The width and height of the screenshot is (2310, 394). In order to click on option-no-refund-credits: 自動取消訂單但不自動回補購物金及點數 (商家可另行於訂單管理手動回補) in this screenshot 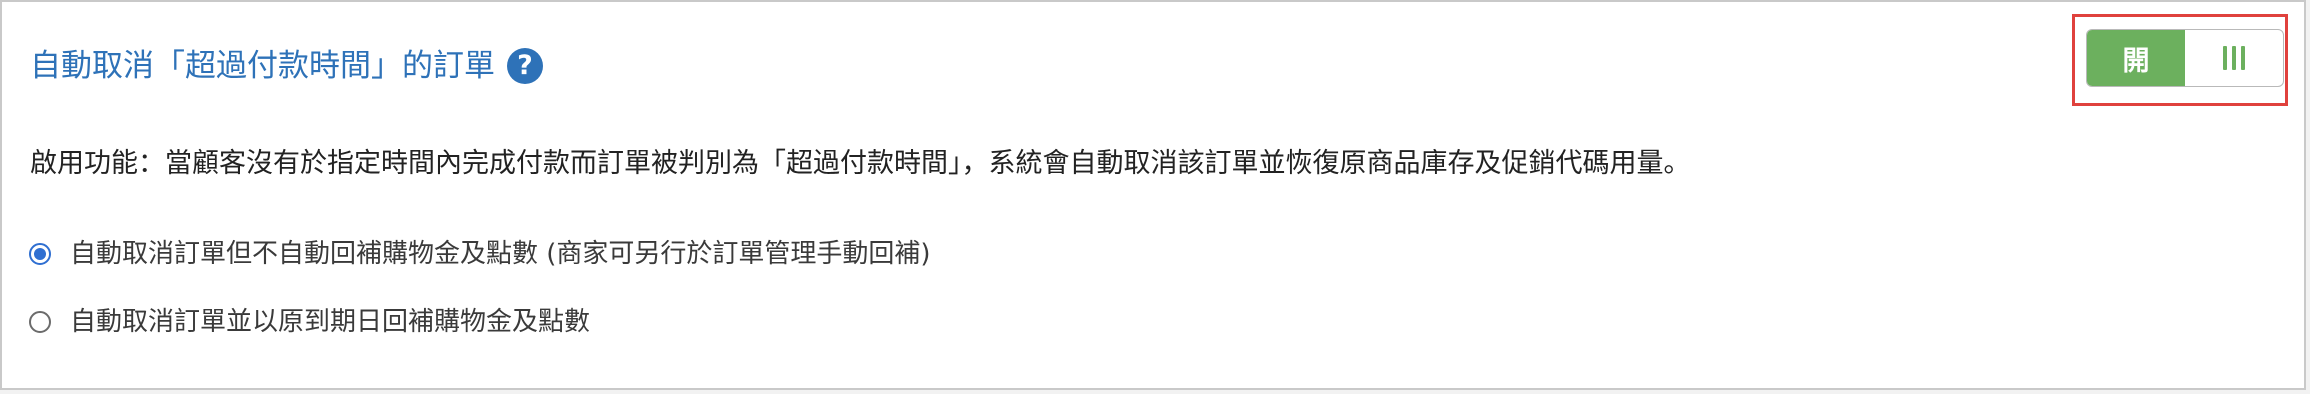, I will do `click(480, 254)`.